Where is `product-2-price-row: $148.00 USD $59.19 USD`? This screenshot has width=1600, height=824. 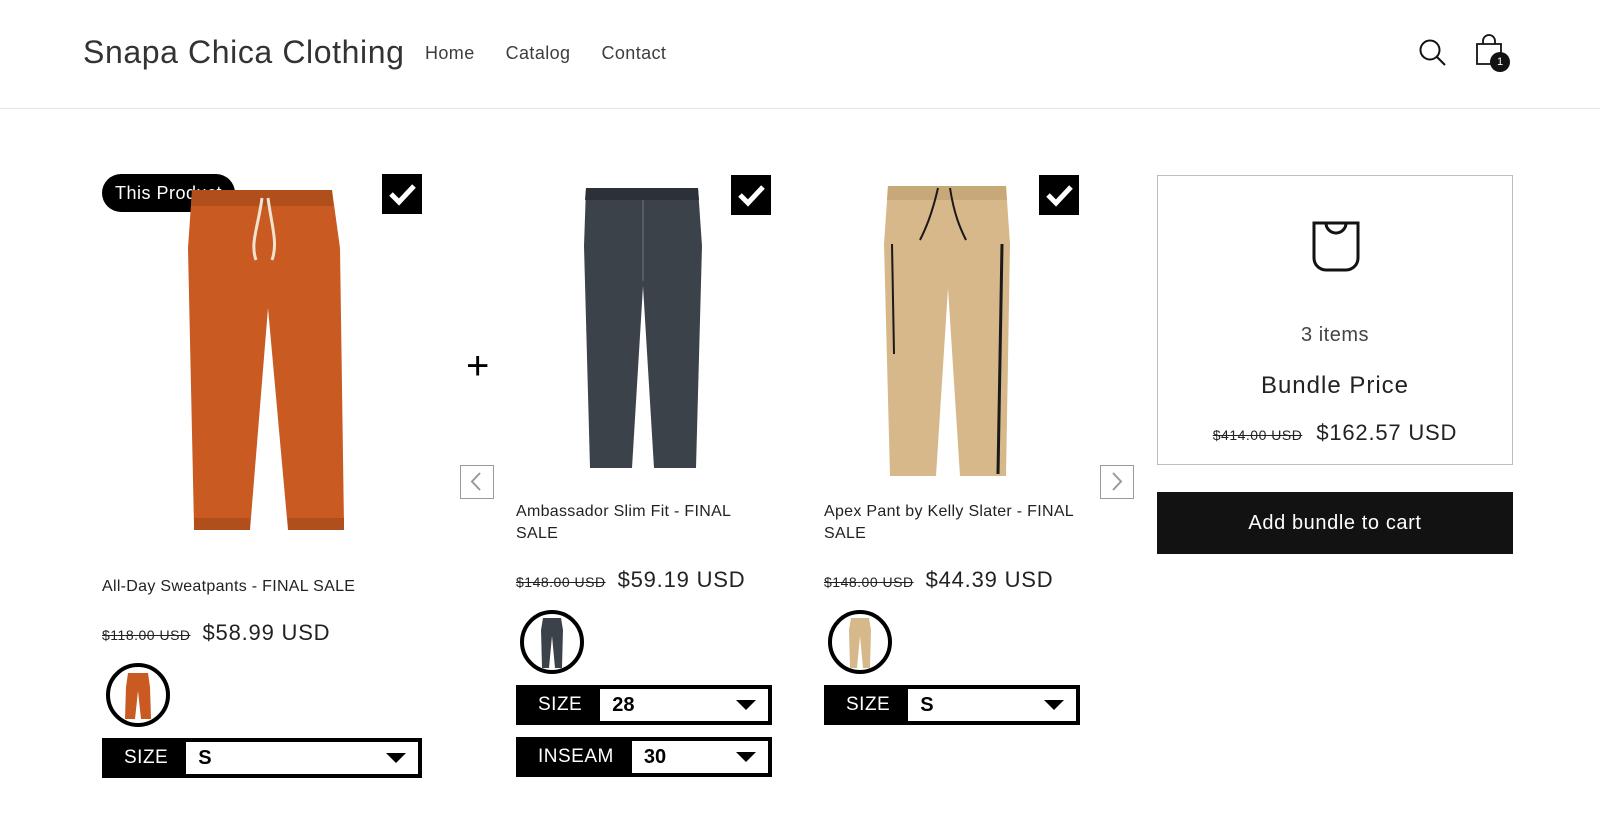
product-2-price-row: $148.00 USD $59.19 USD is located at coordinates (630, 580).